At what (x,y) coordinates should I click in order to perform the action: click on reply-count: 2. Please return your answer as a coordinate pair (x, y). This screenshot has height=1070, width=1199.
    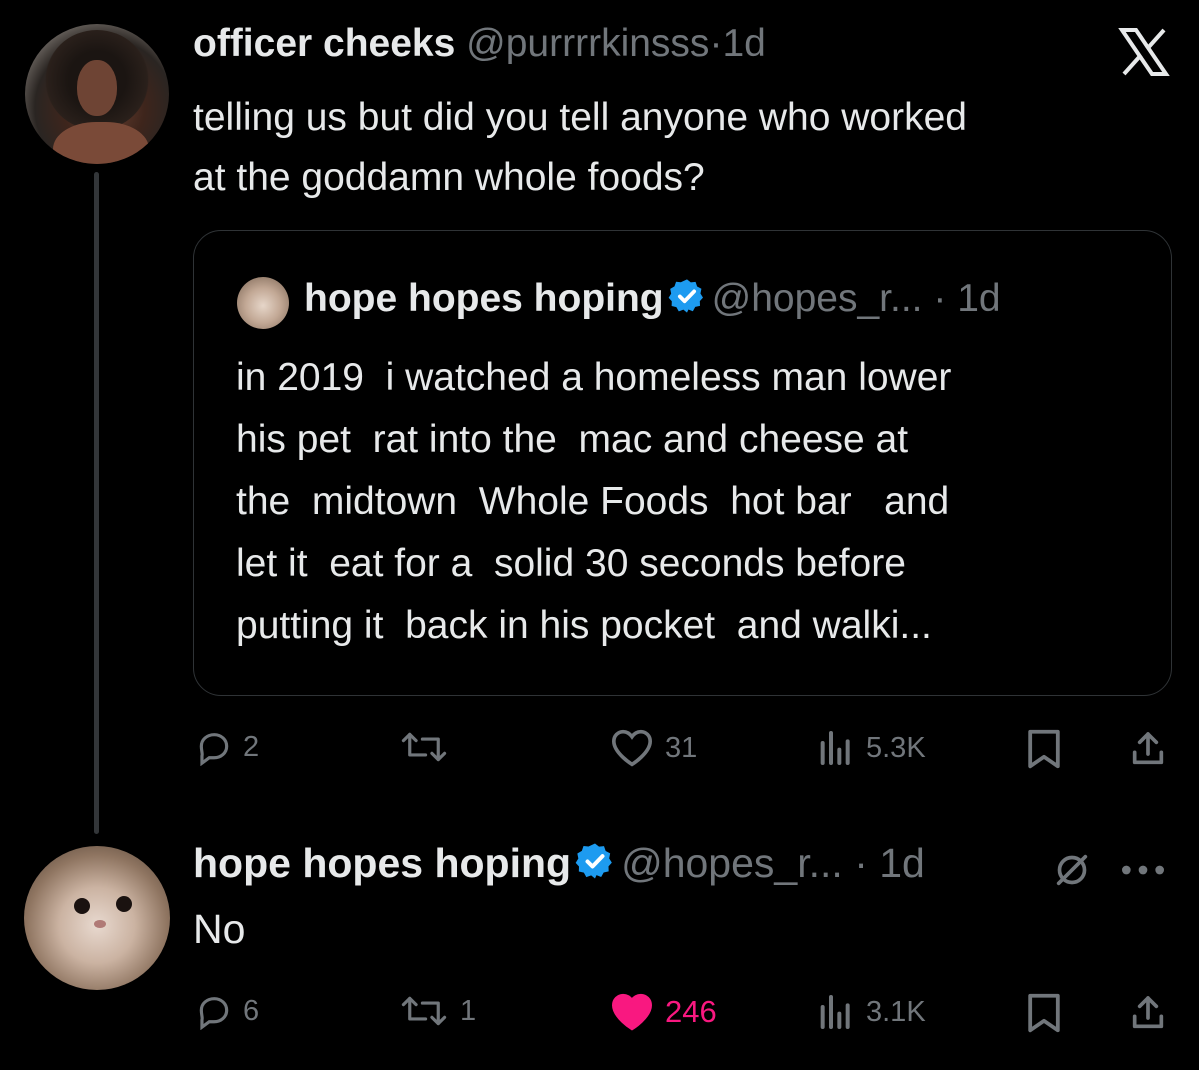
    Looking at the image, I should click on (251, 746).